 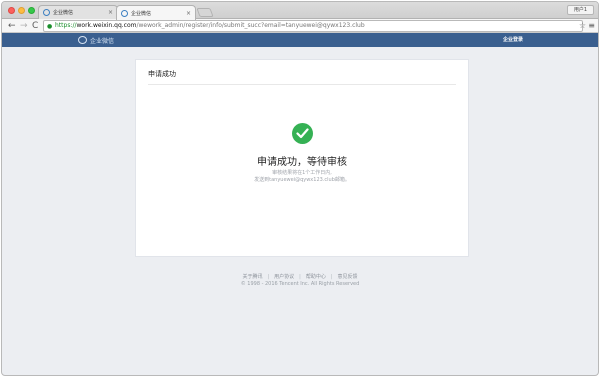 I want to click on tab-2-active: 企业微信 ×, so click(x=156, y=12).